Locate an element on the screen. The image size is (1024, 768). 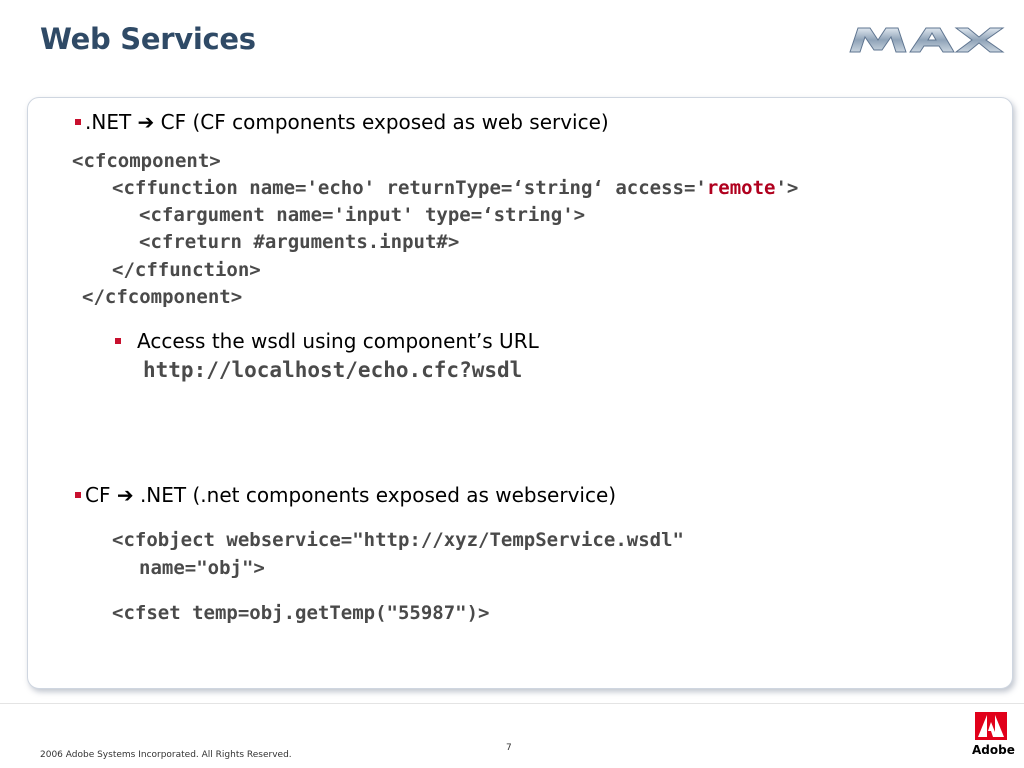
code-line: <cfargument name='input' type=‘string'> is located at coordinates (362, 215).